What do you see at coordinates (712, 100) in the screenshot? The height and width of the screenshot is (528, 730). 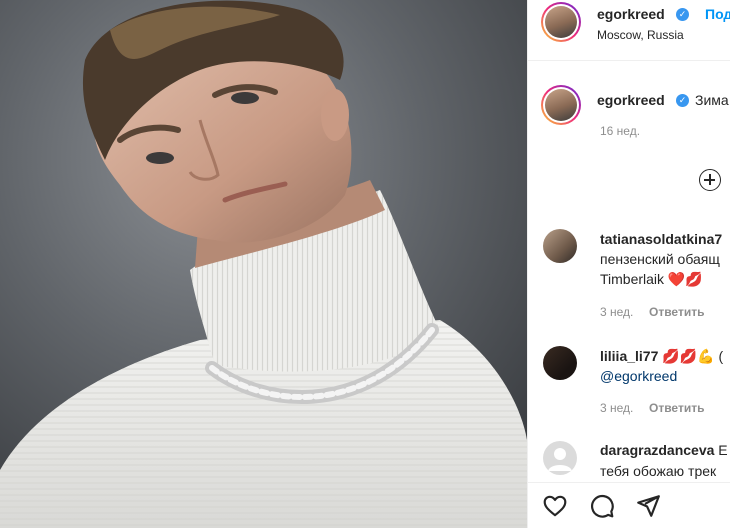 I see `caption-text: Зима` at bounding box center [712, 100].